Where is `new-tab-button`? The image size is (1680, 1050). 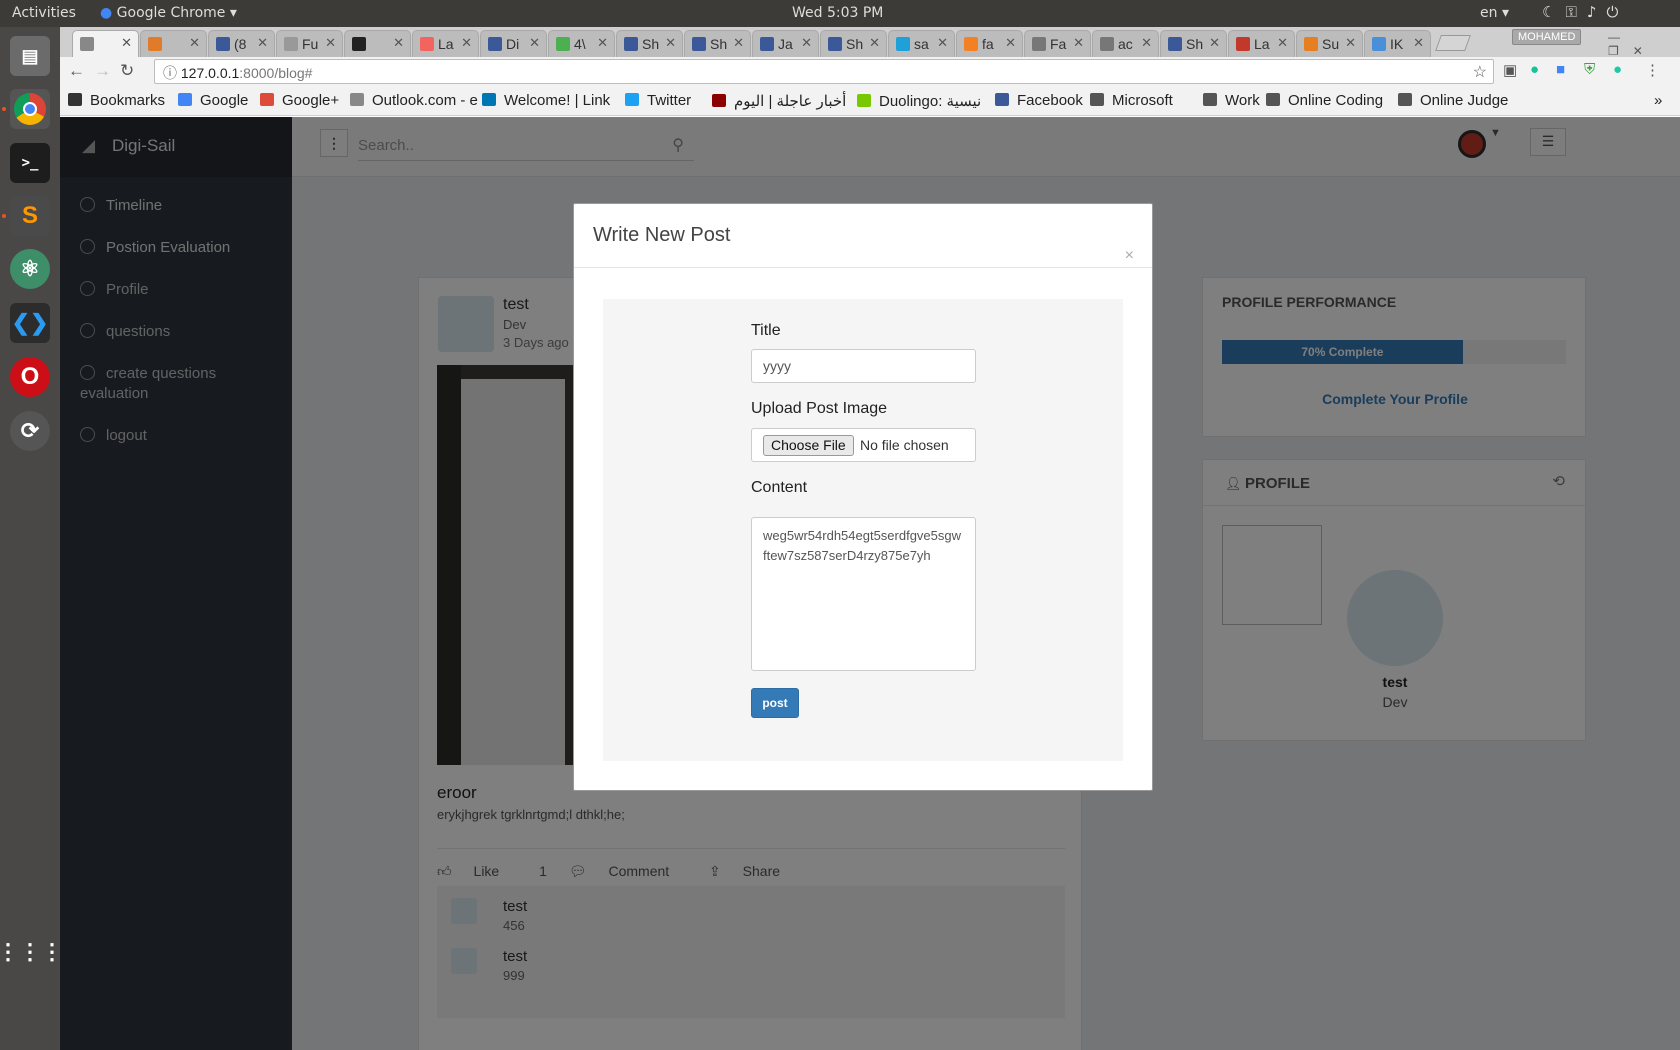
new-tab-button is located at coordinates (1453, 43).